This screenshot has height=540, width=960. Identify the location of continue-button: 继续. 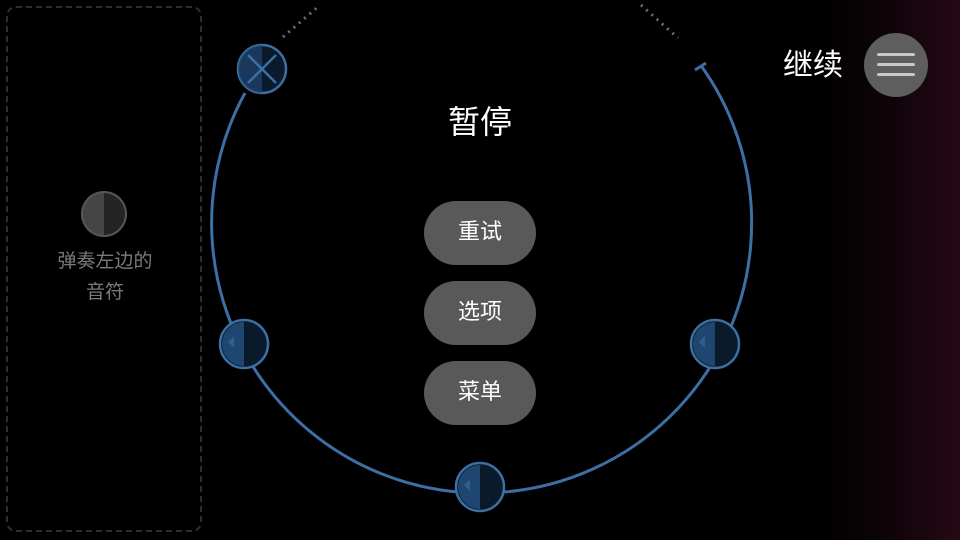
(813, 66).